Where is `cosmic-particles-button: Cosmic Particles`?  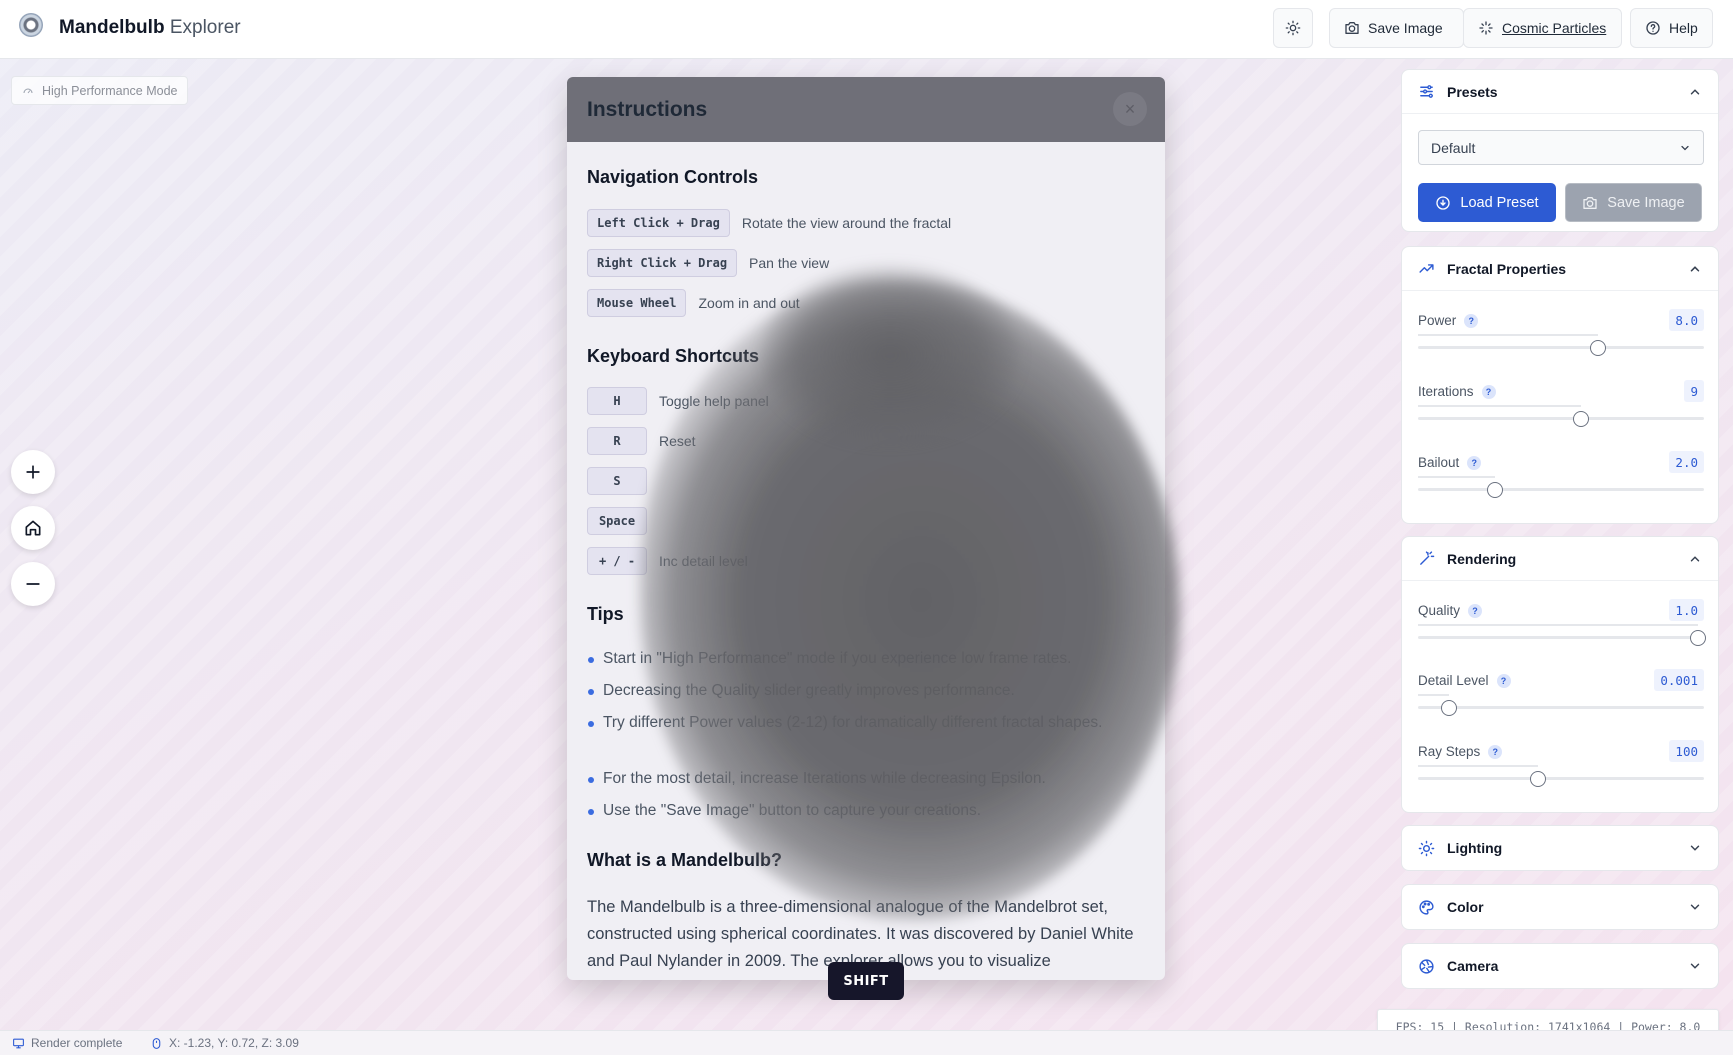 cosmic-particles-button: Cosmic Particles is located at coordinates (1542, 28).